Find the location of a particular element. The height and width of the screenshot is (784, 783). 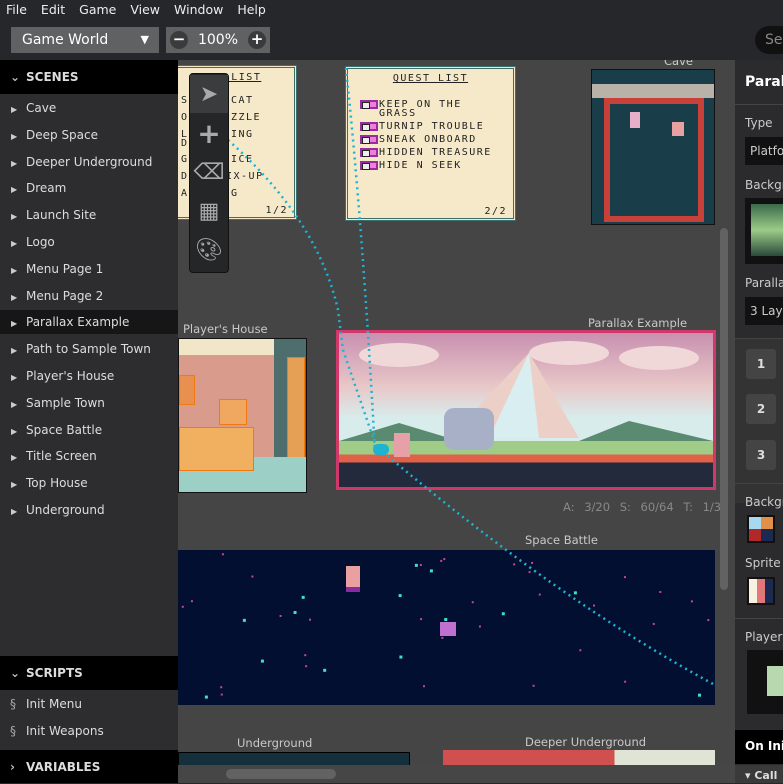

sidebar-item-deep-space: ▶ Deep Space is located at coordinates (89, 135).